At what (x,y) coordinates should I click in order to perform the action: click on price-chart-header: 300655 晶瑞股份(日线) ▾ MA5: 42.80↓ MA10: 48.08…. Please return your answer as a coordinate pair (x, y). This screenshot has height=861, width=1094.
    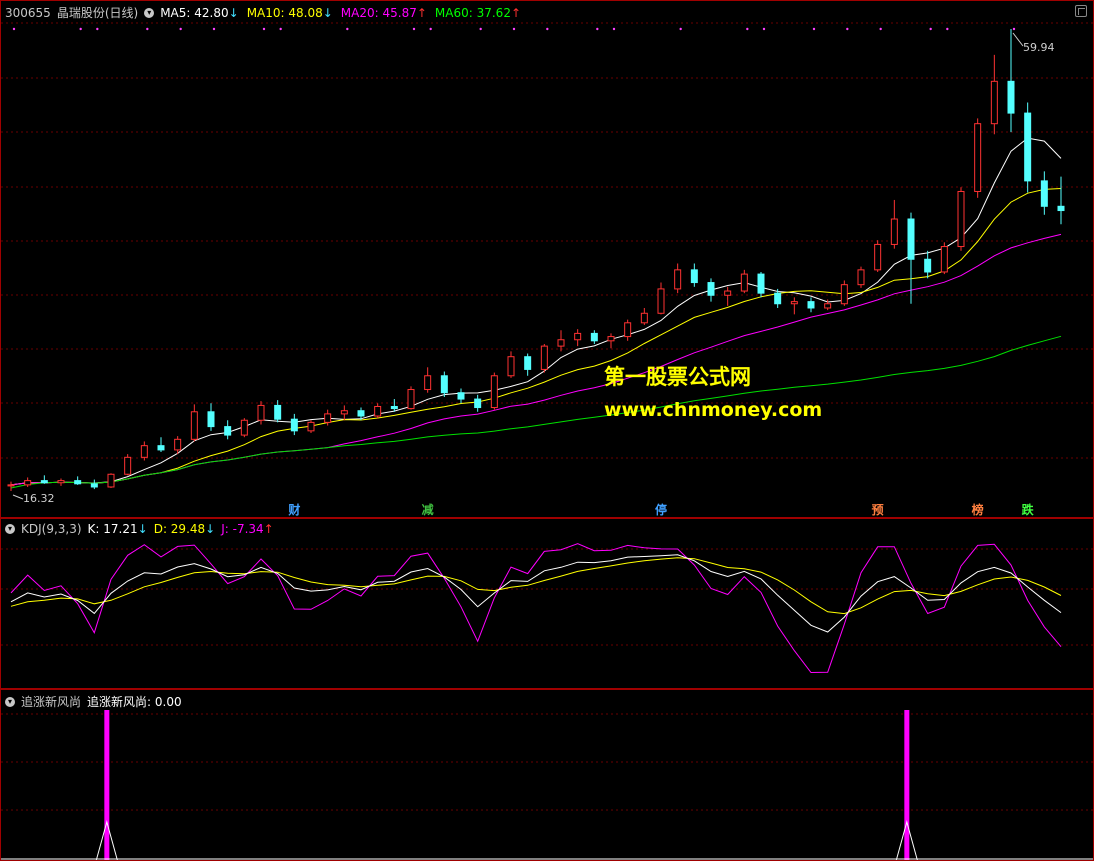
    Looking at the image, I should click on (263, 12).